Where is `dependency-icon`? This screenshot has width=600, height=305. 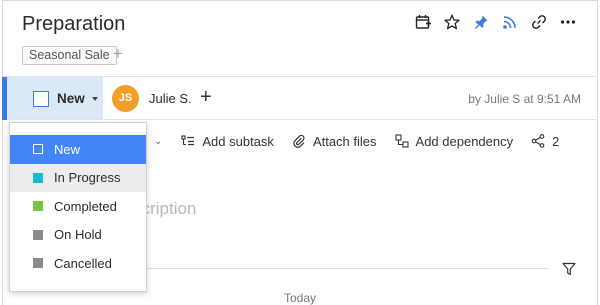
dependency-icon is located at coordinates (401, 141).